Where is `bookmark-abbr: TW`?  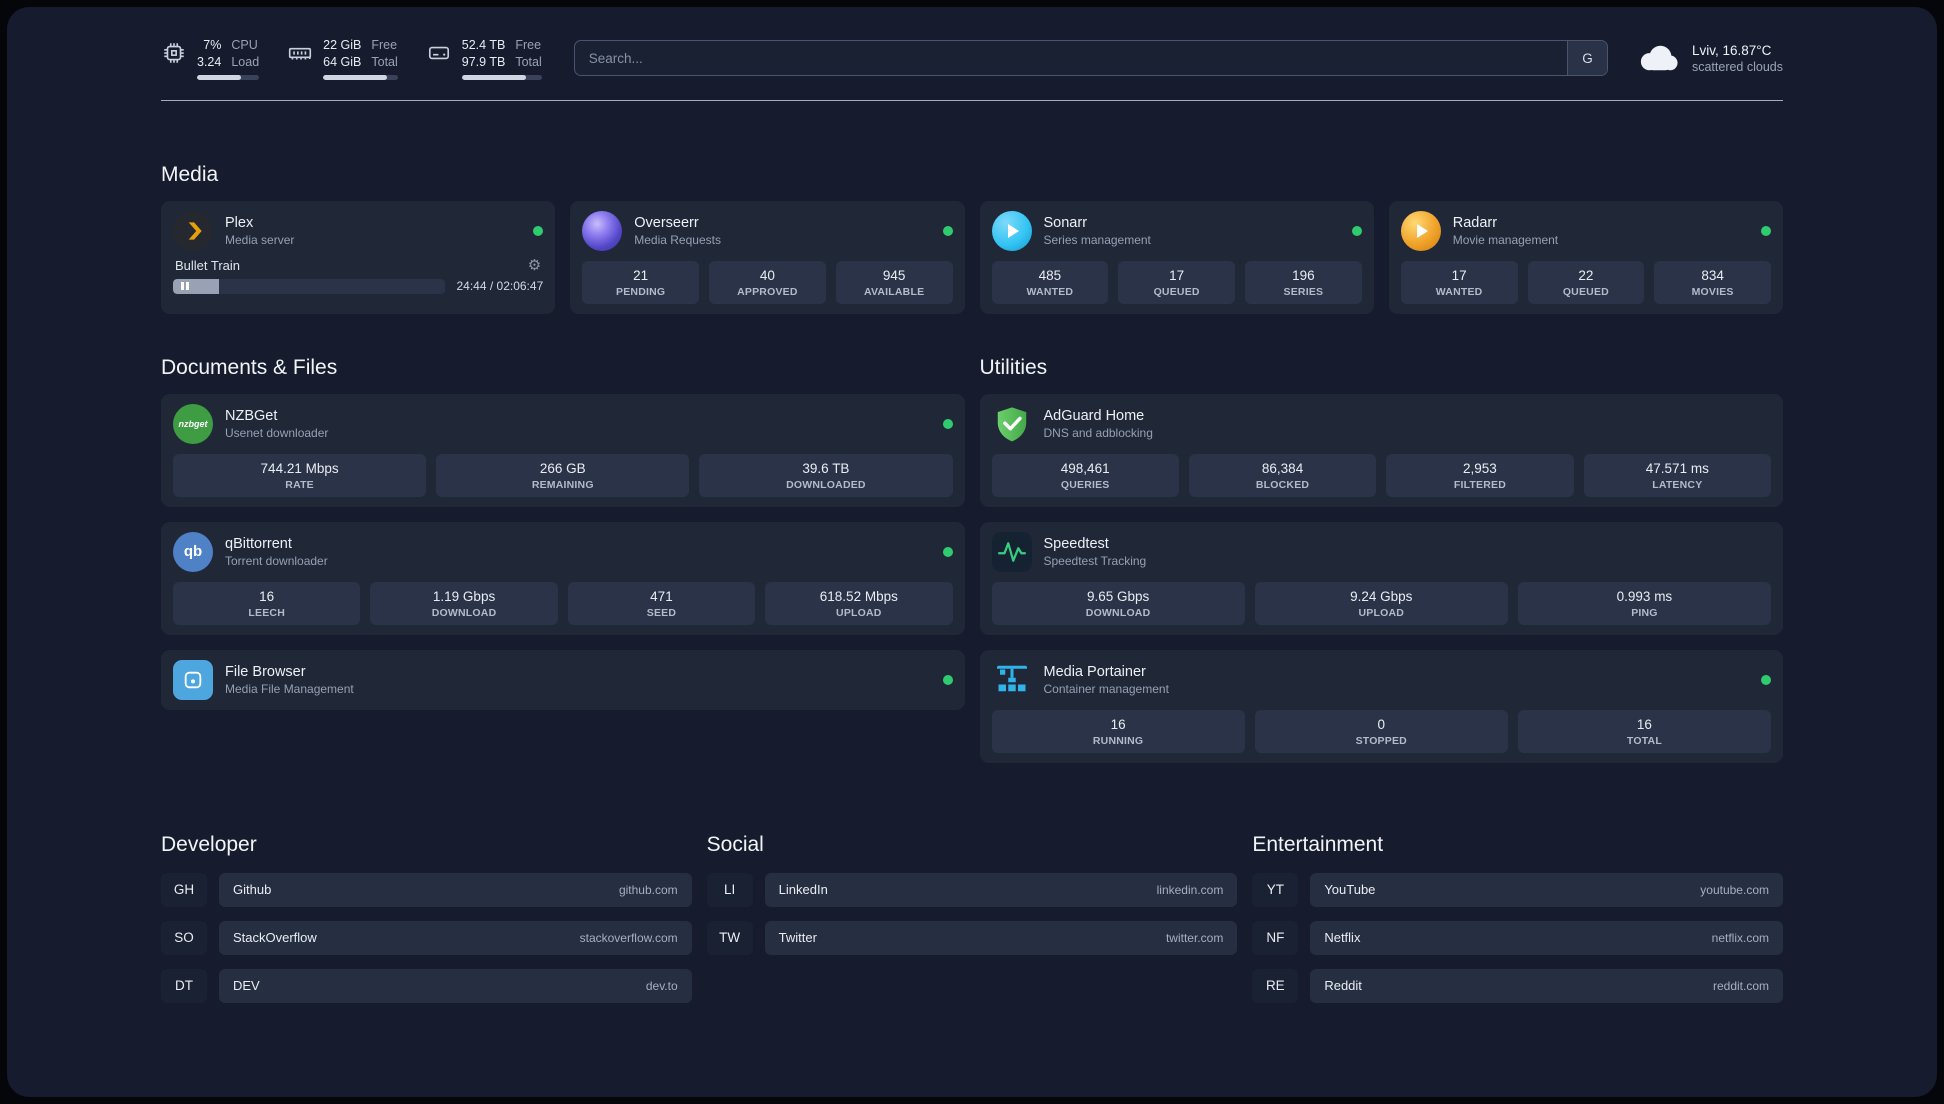
bookmark-abbr: TW is located at coordinates (729, 937).